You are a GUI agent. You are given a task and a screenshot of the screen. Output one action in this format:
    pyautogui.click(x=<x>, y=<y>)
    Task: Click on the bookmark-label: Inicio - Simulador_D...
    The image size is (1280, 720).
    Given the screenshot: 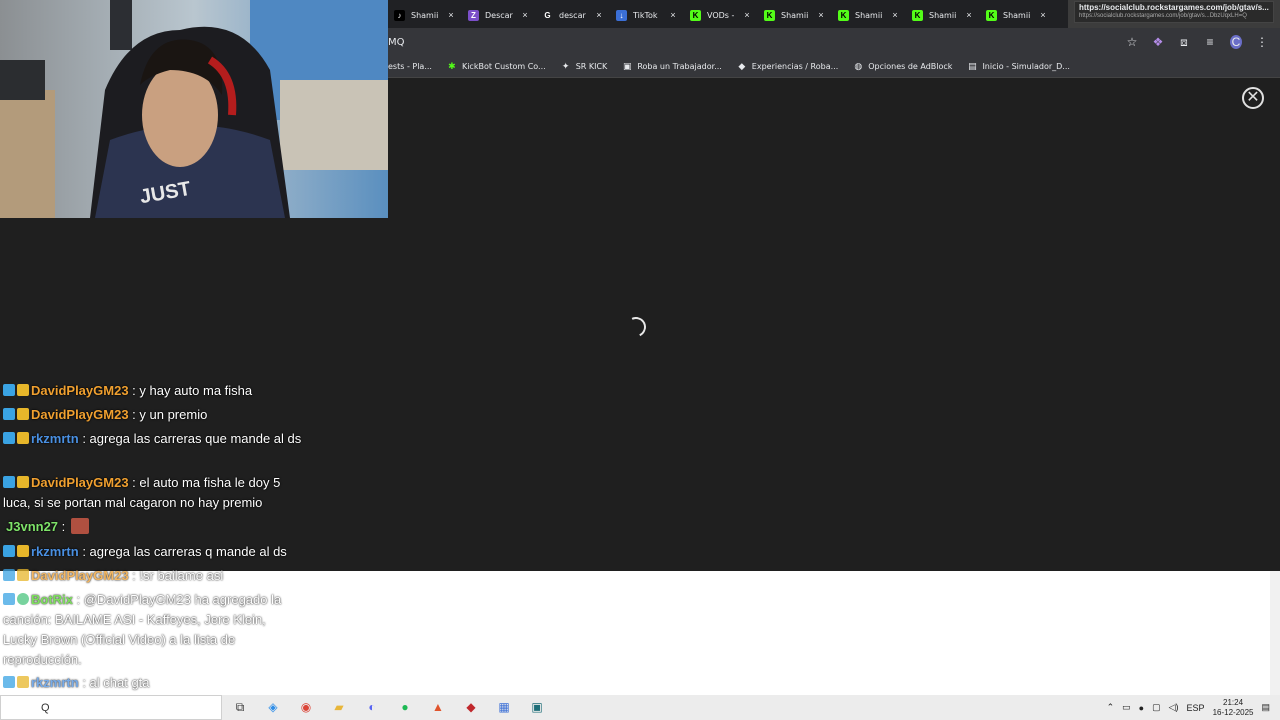 What is the action you would take?
    pyautogui.click(x=1026, y=66)
    